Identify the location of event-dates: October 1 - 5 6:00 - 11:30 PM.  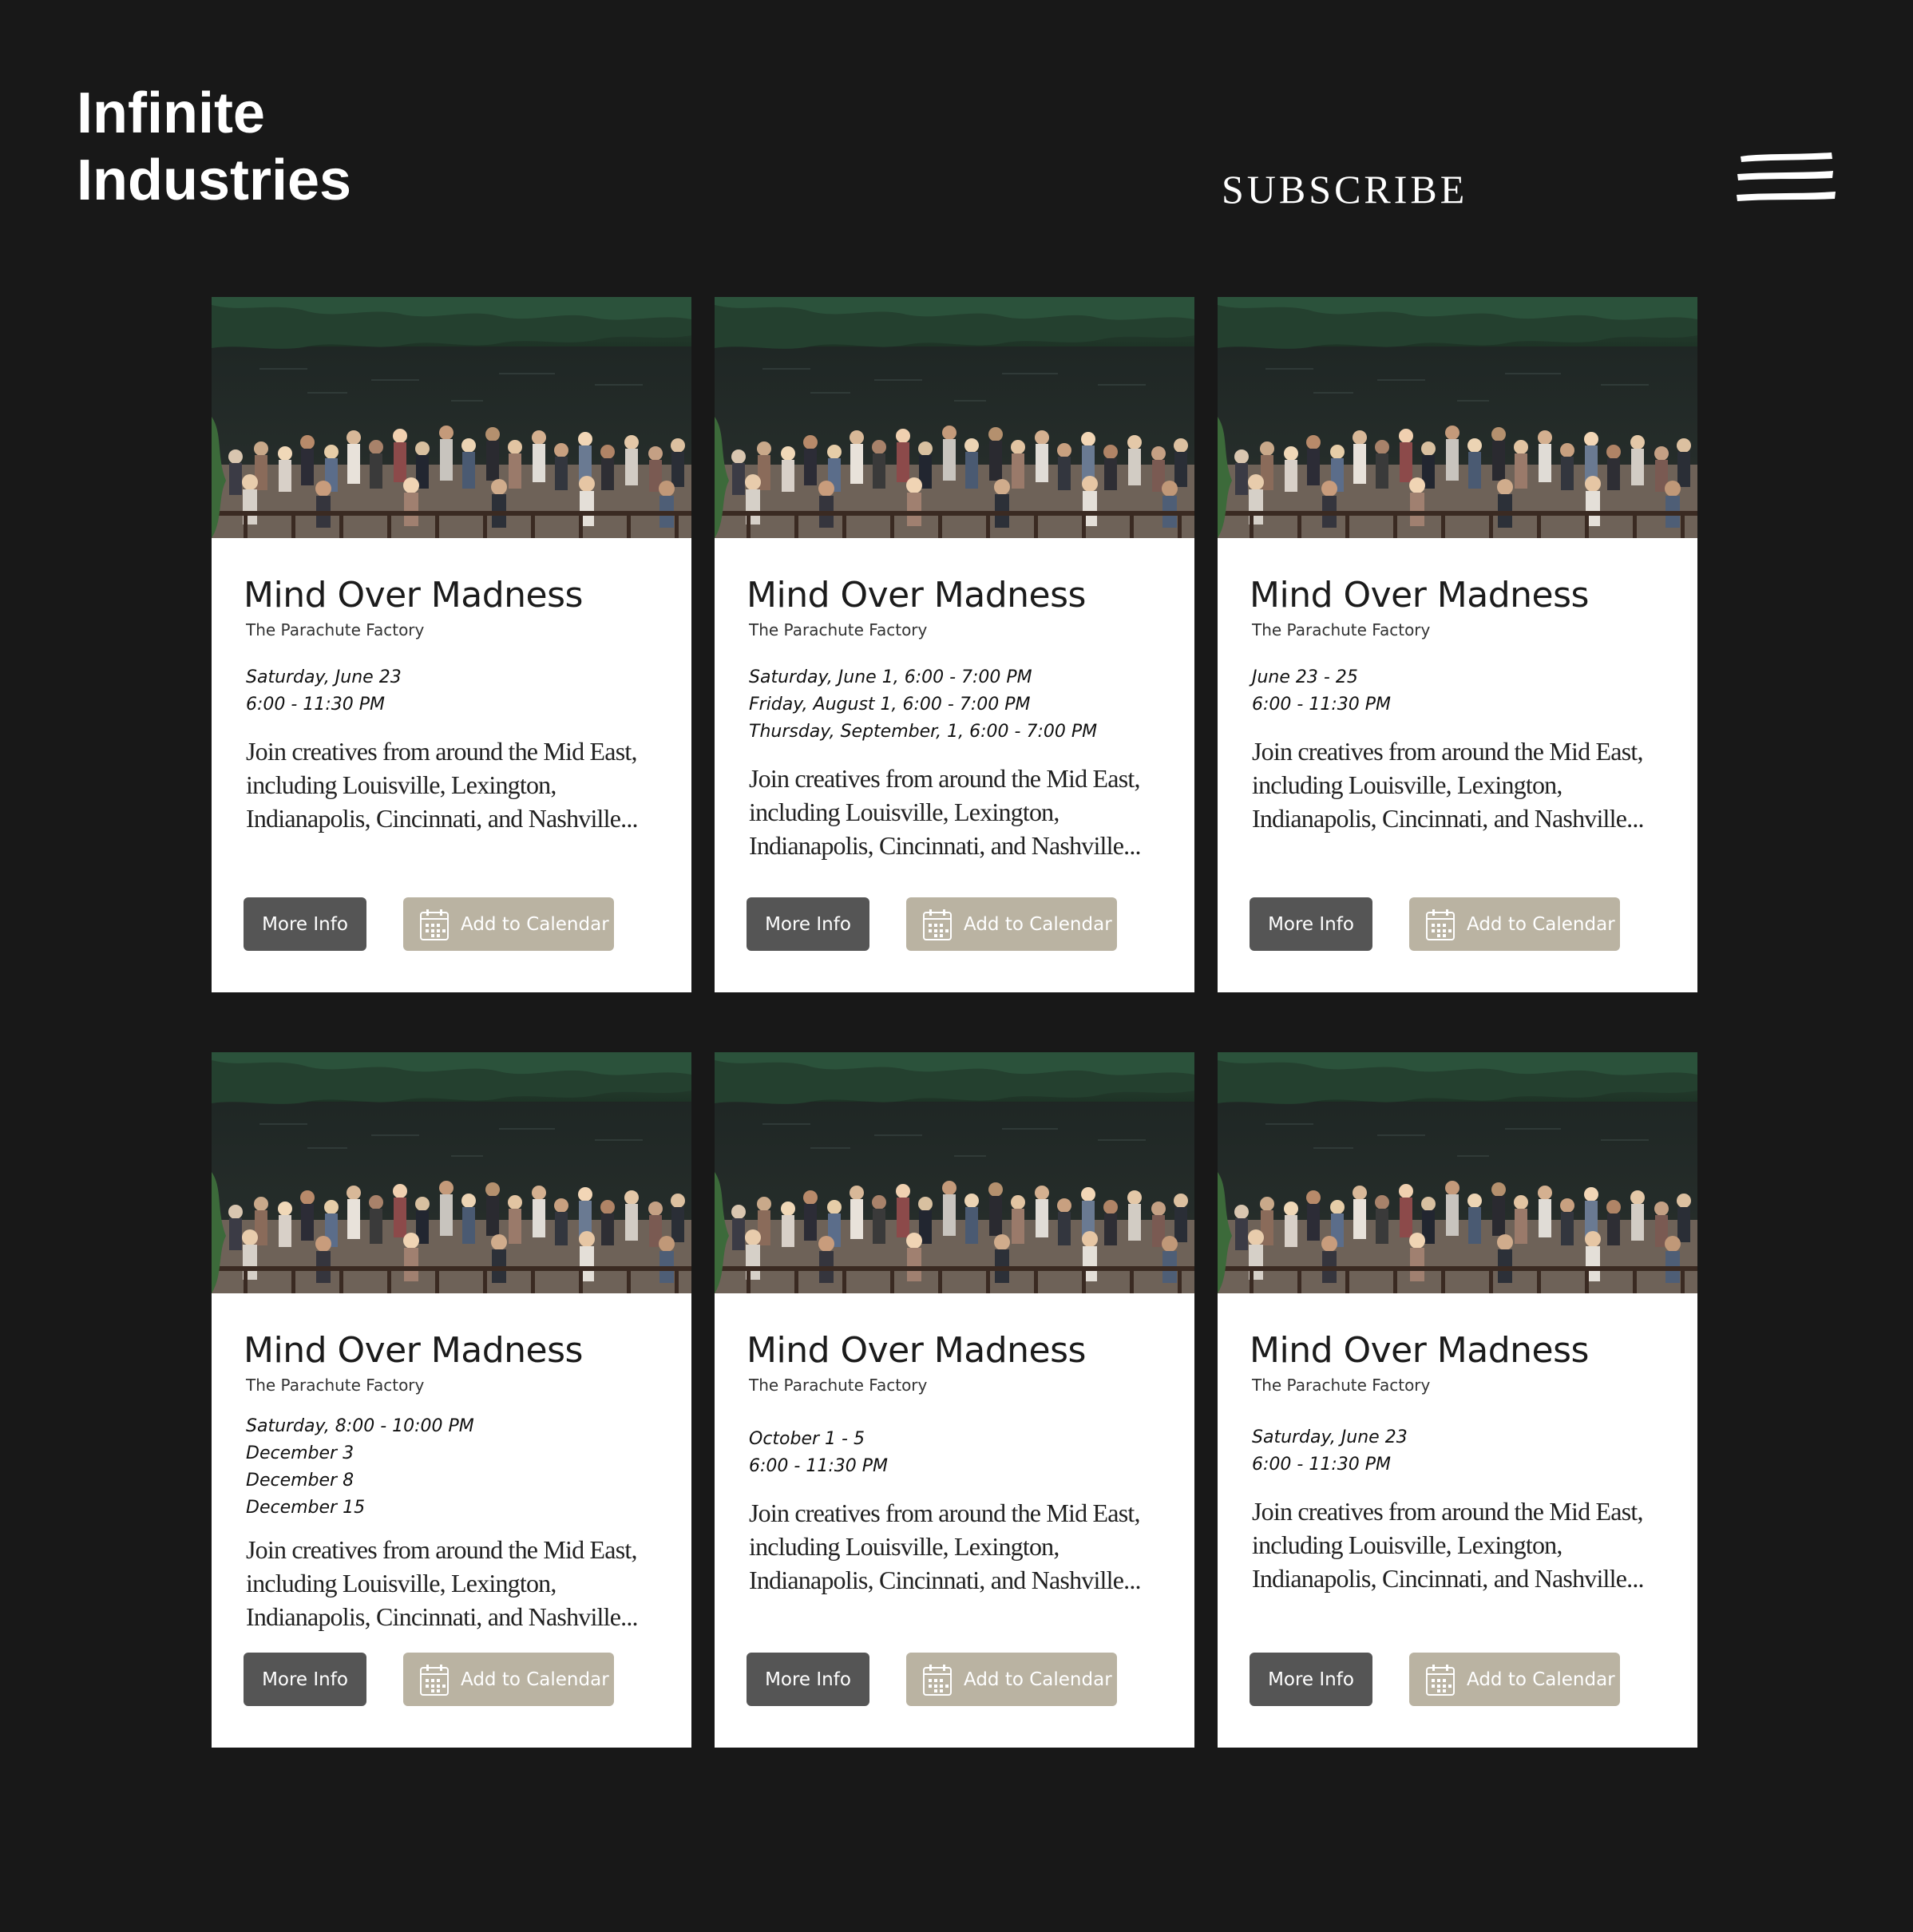
(955, 1453).